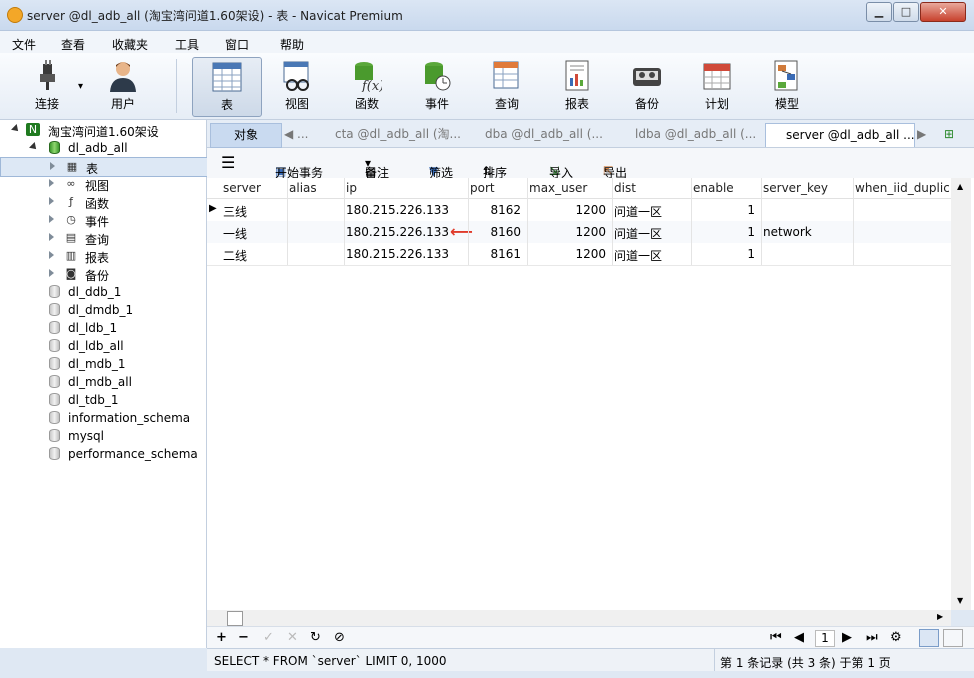 The image size is (974, 678). Describe the element at coordinates (960, 186) in the screenshot. I see `scroll-up-icon: ▲` at that location.